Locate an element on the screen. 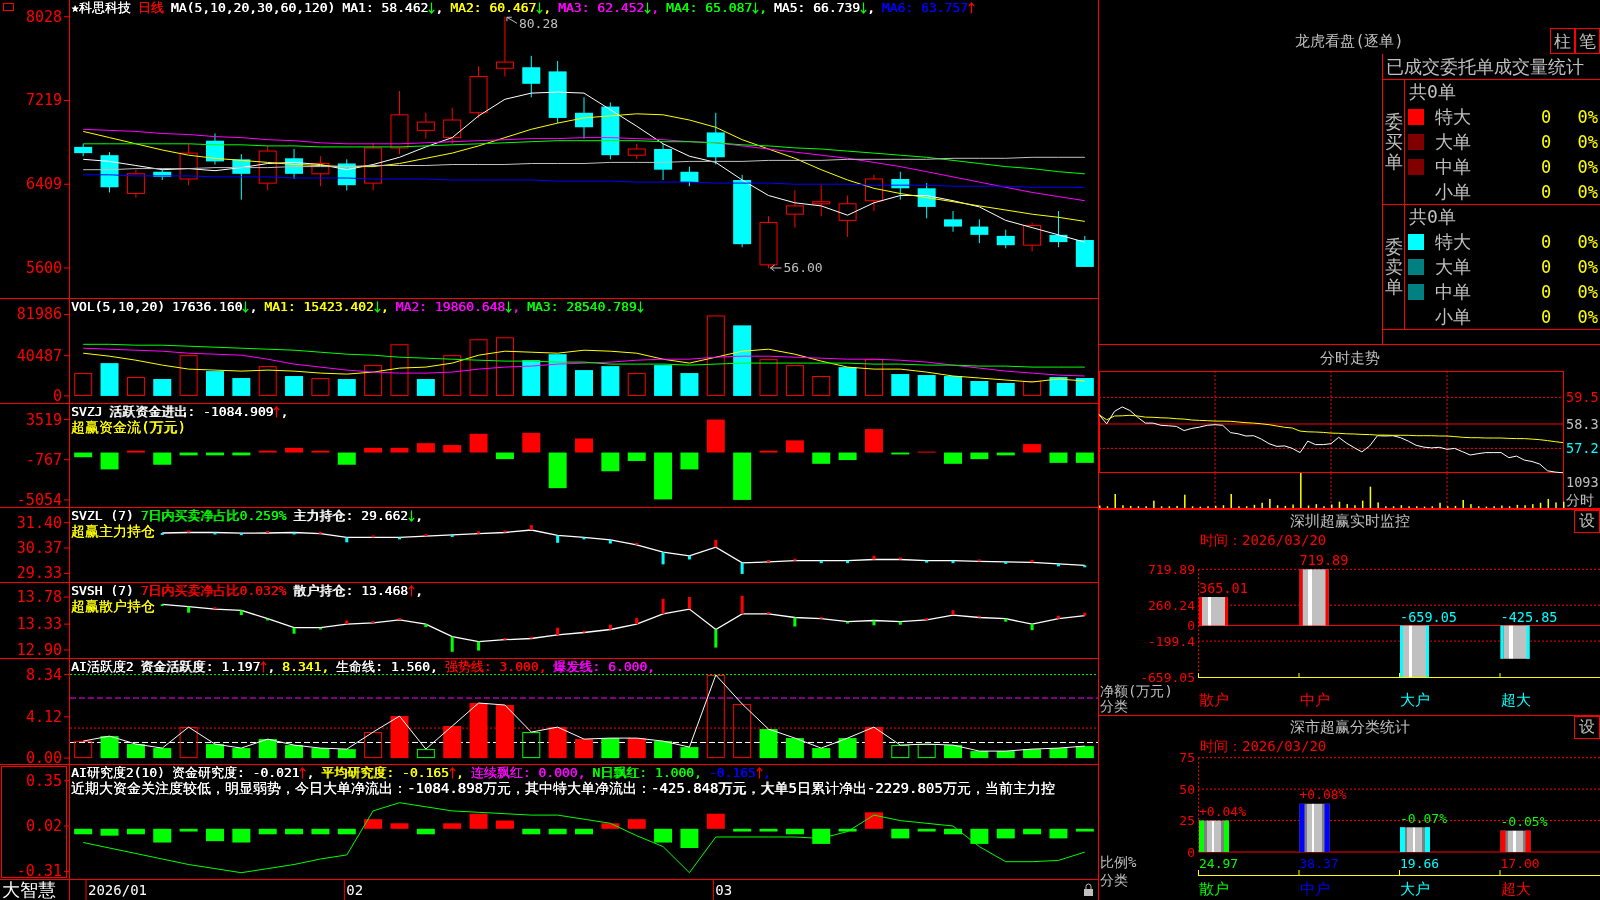 Image resolution: width=1600 pixels, height=900 pixels. indicator-readout: 生命线: 1.560, is located at coordinates (387, 666).